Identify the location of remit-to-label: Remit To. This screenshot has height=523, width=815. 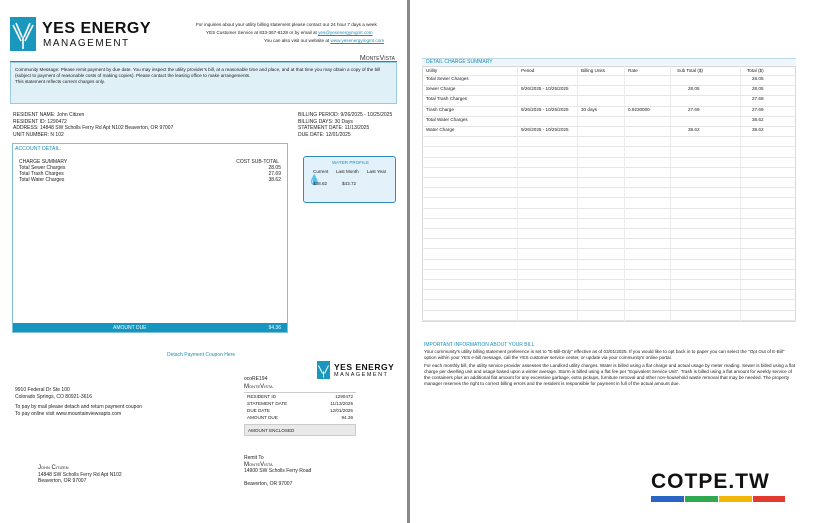
(254, 458).